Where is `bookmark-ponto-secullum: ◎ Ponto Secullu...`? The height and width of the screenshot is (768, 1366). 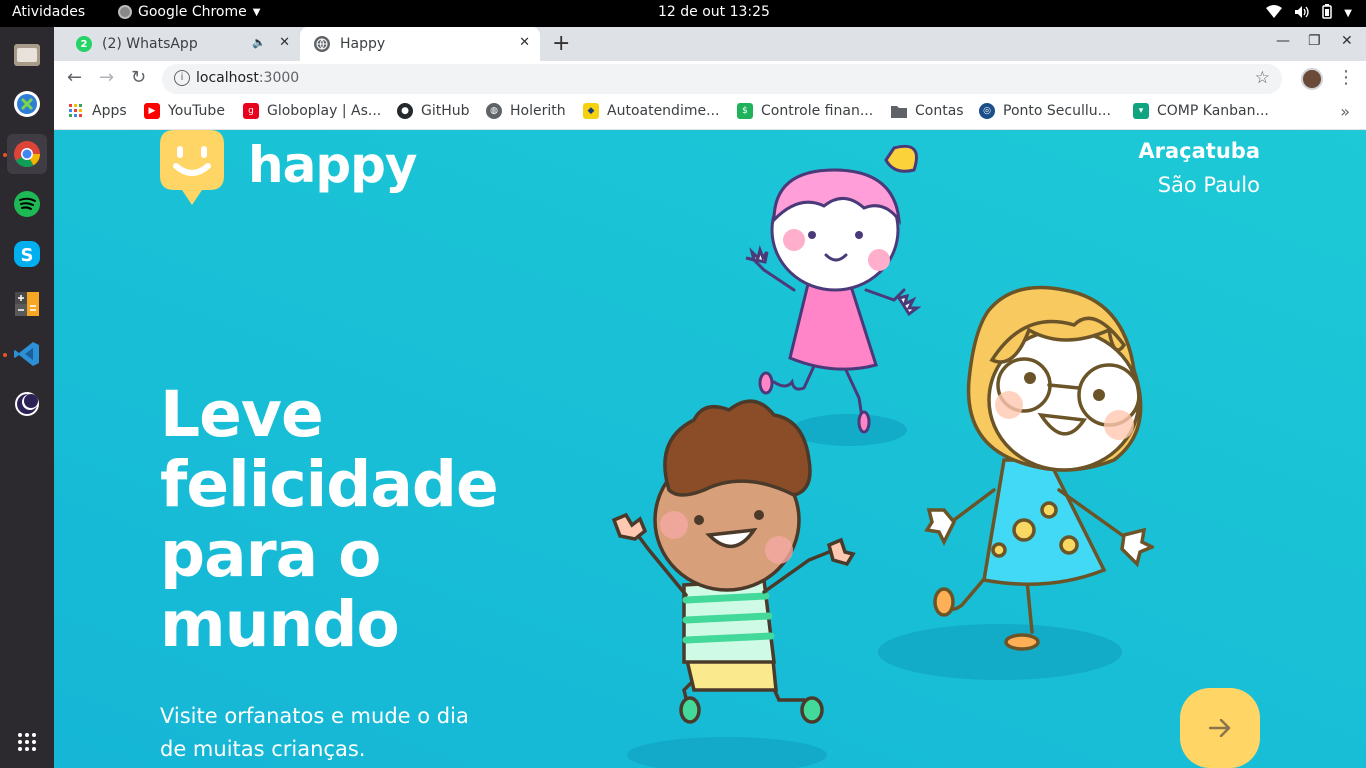
bookmark-ponto-secullum: ◎ Ponto Secullu... is located at coordinates (1045, 111).